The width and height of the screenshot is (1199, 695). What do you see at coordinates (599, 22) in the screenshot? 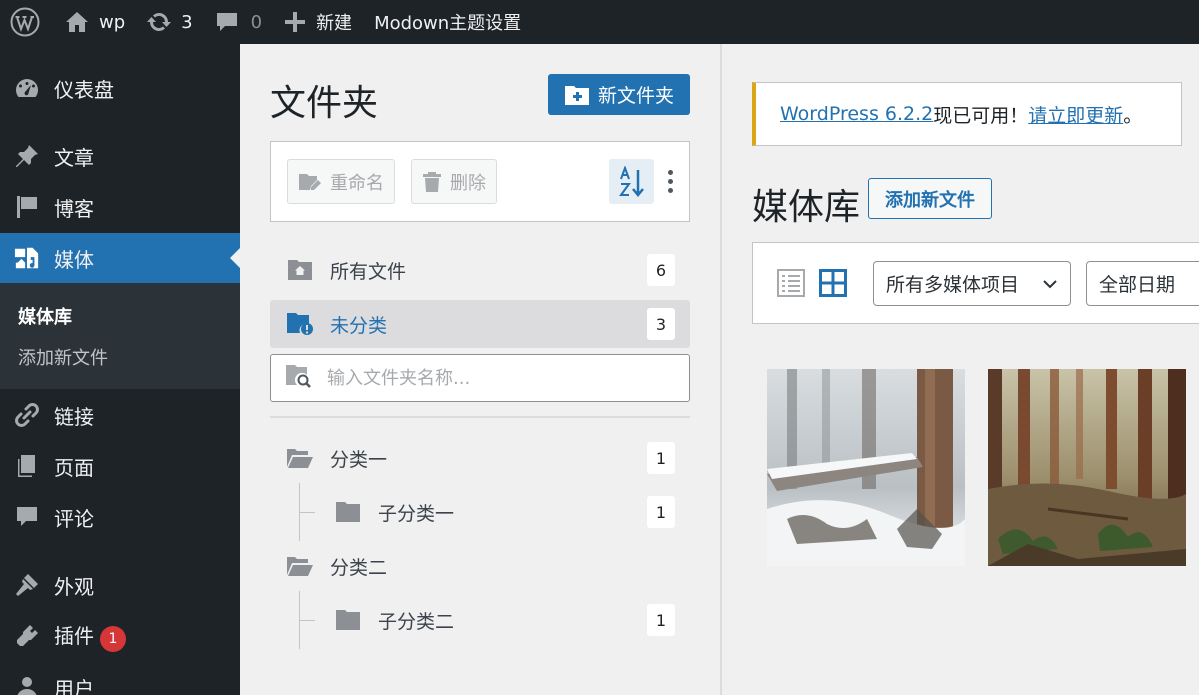
I see `admin-bar: wp 3 0 新建 Modown主题设置` at bounding box center [599, 22].